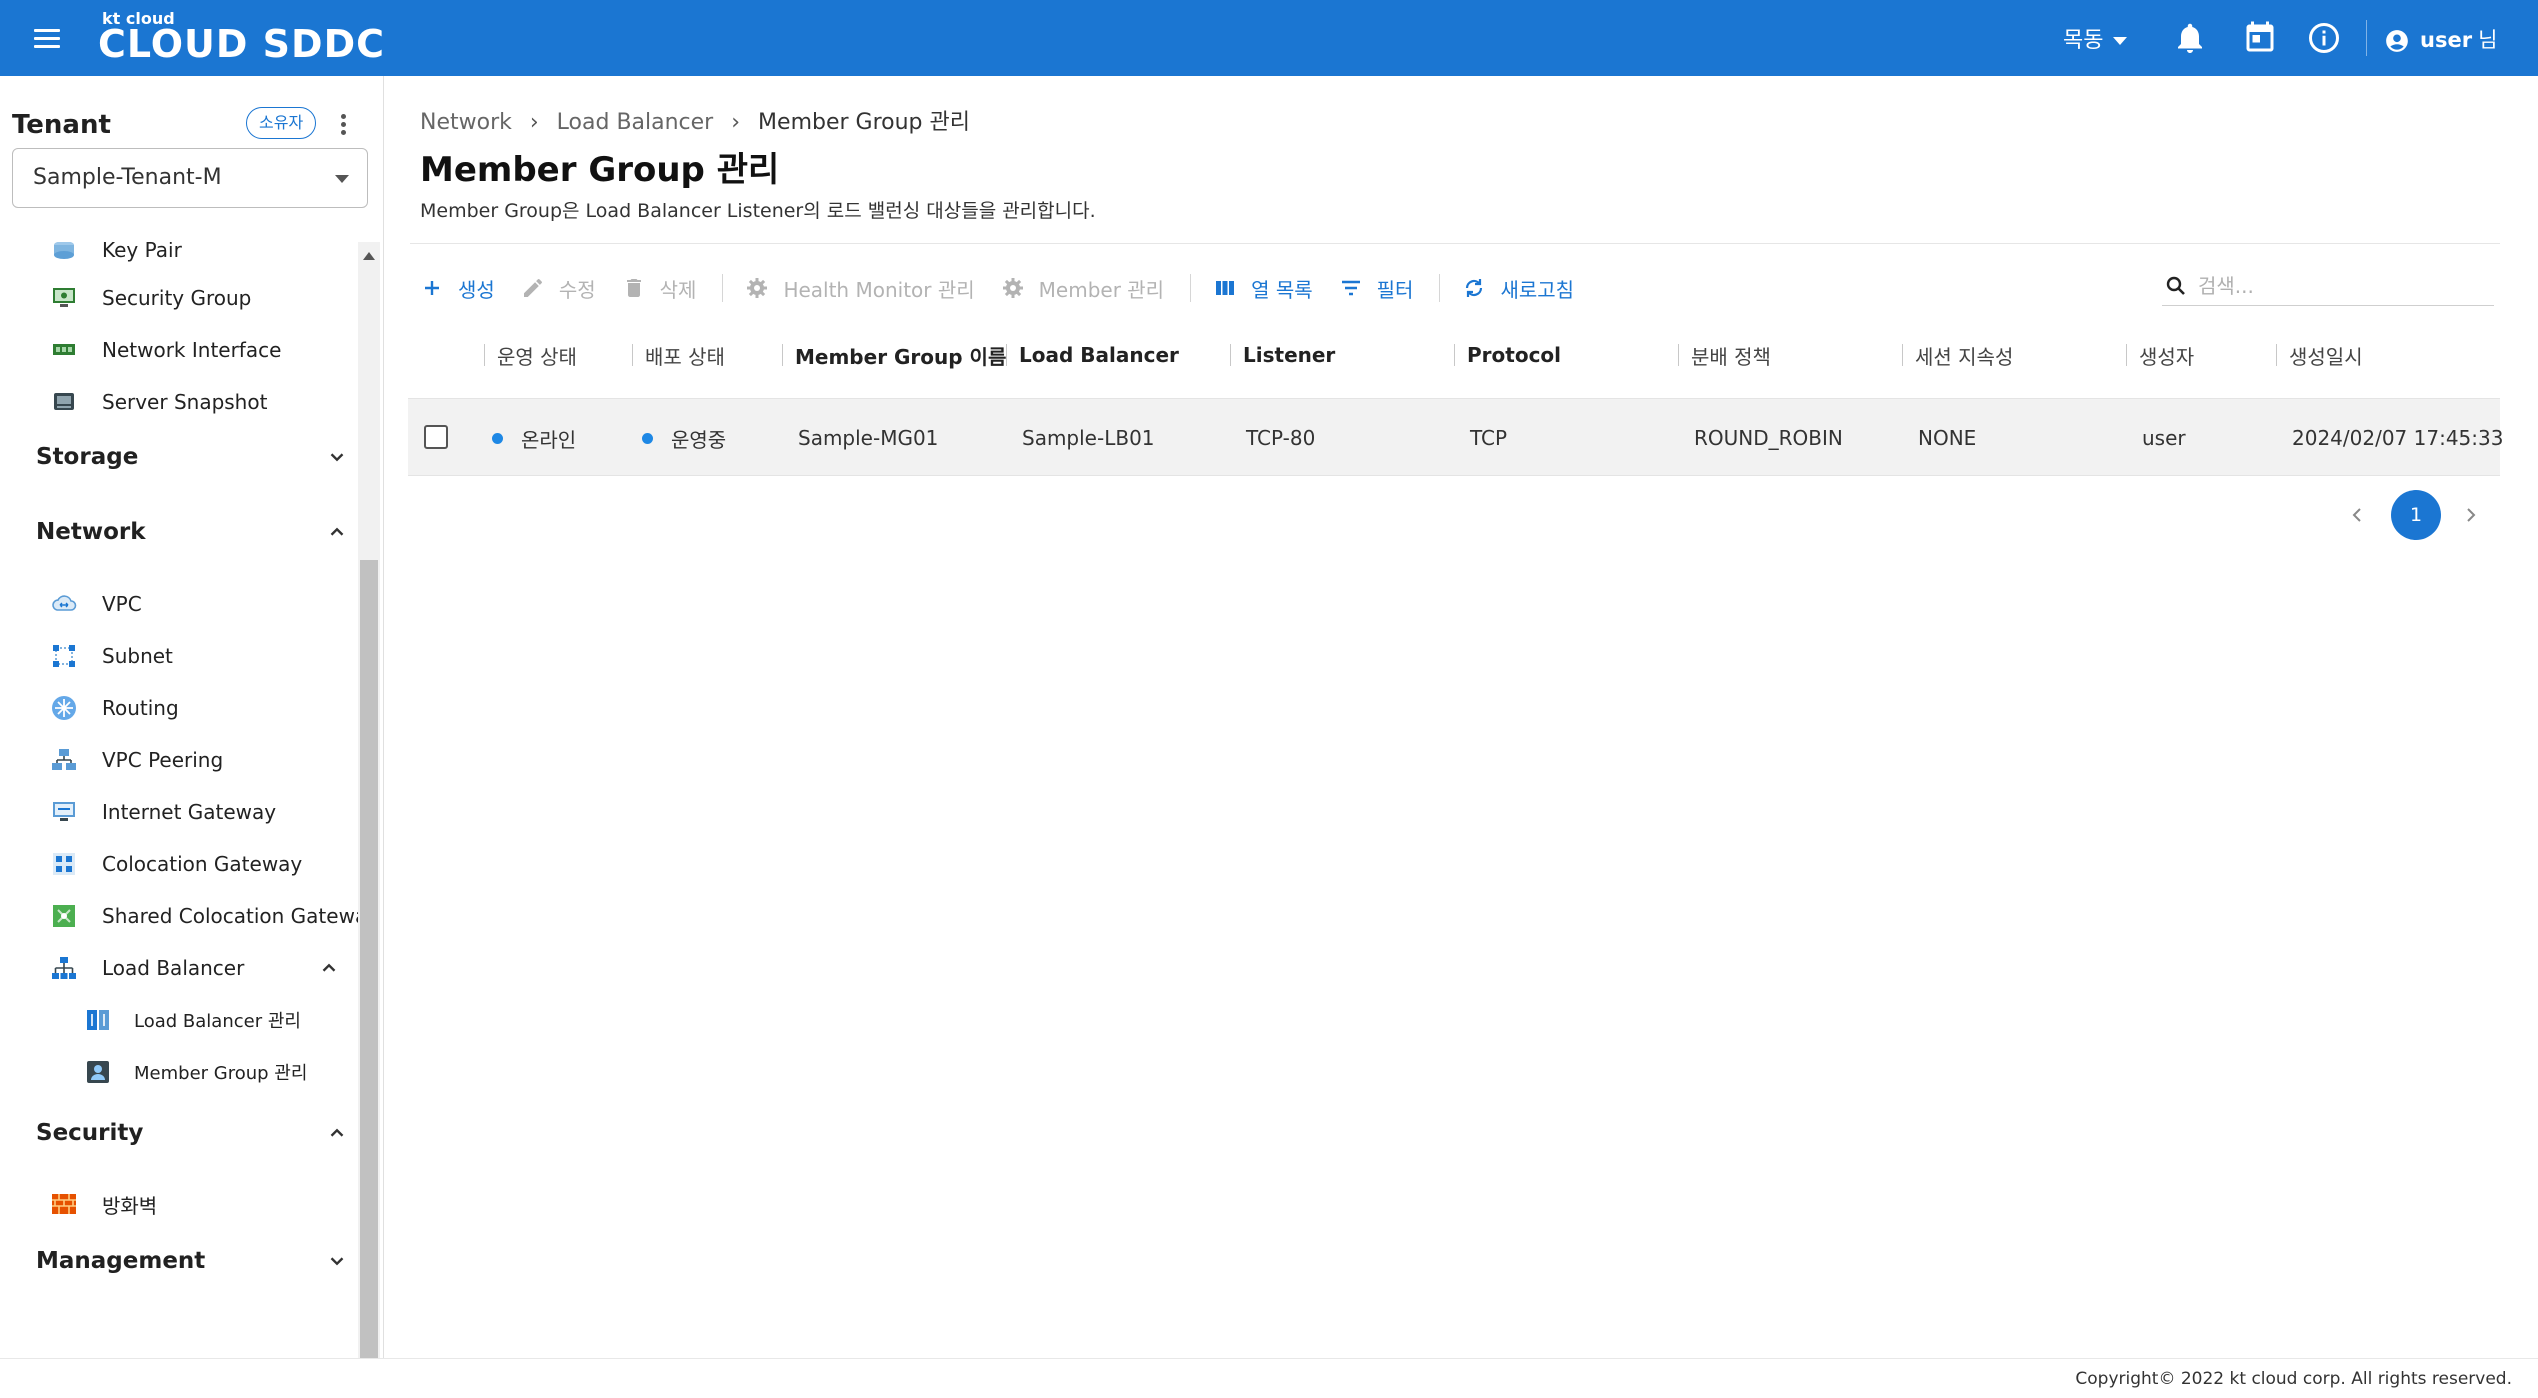 This screenshot has width=2538, height=1398. I want to click on columns-label: 열 목록, so click(1282, 289).